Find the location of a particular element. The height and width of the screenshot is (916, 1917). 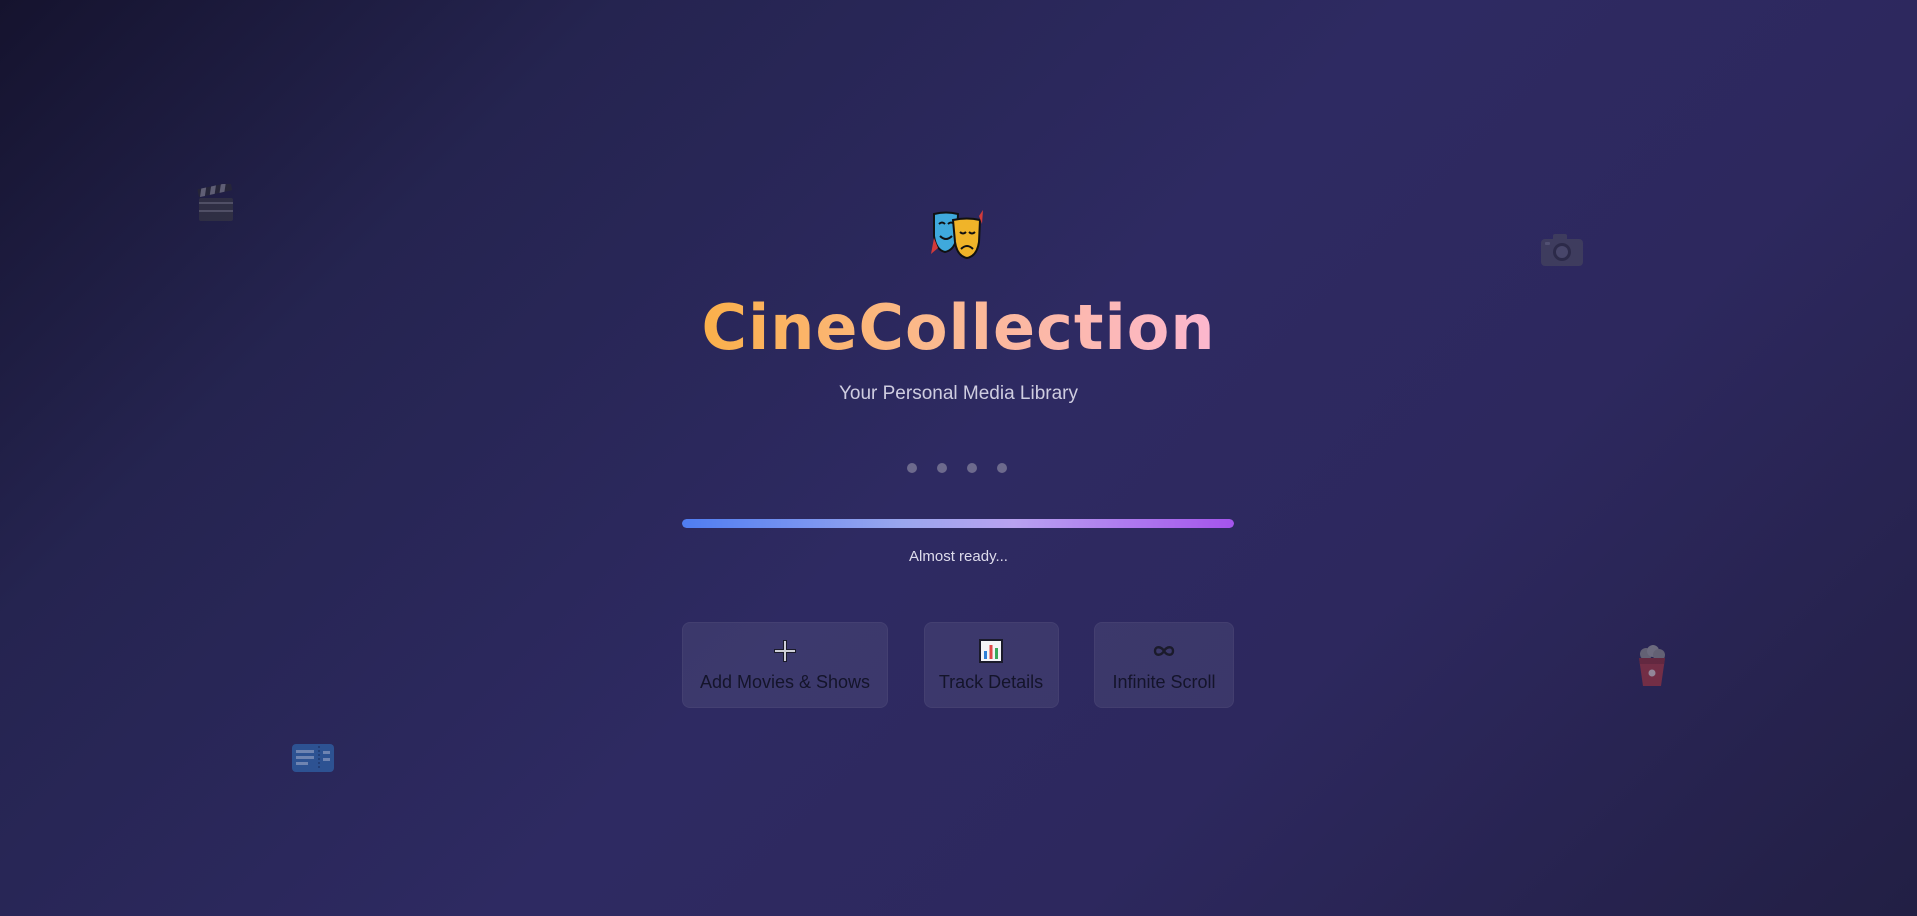

app-subtitle: Your Personal Media Library is located at coordinates (958, 393).